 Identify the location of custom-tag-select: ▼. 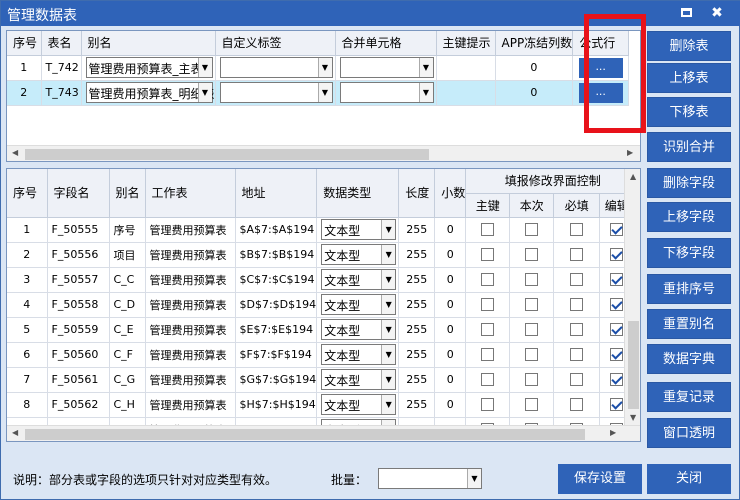
(276, 67).